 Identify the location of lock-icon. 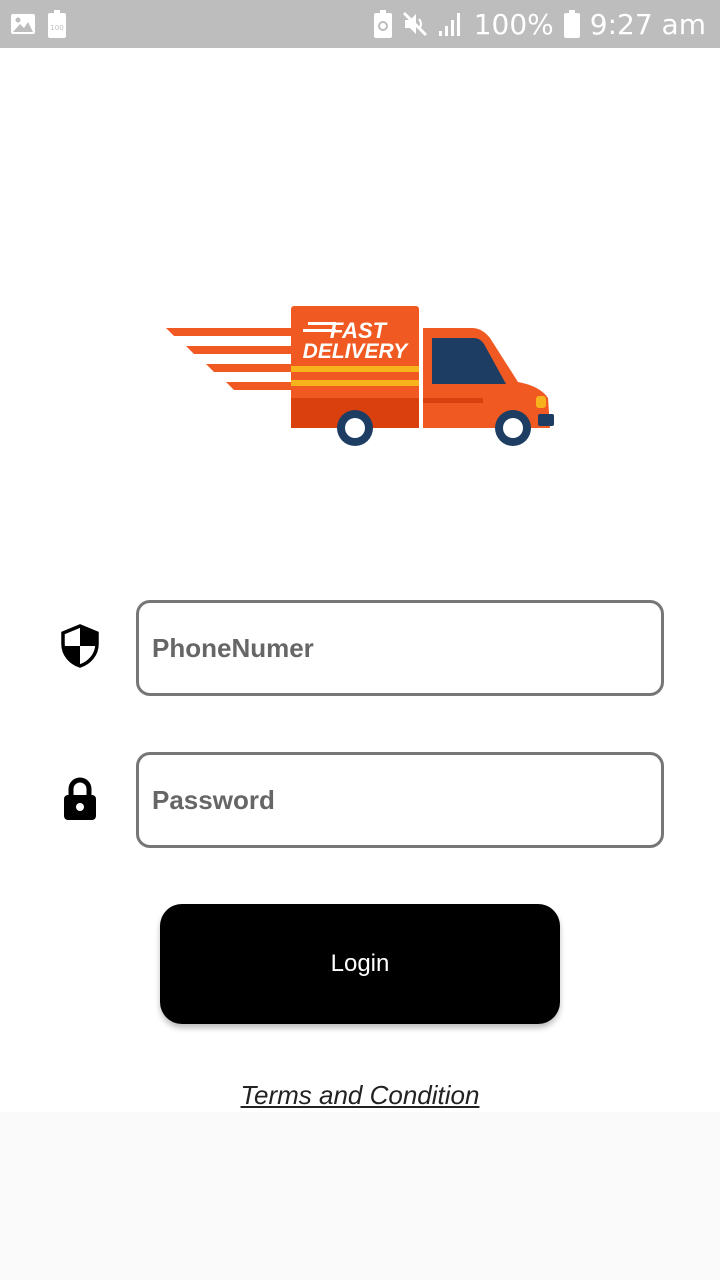
(80, 798).